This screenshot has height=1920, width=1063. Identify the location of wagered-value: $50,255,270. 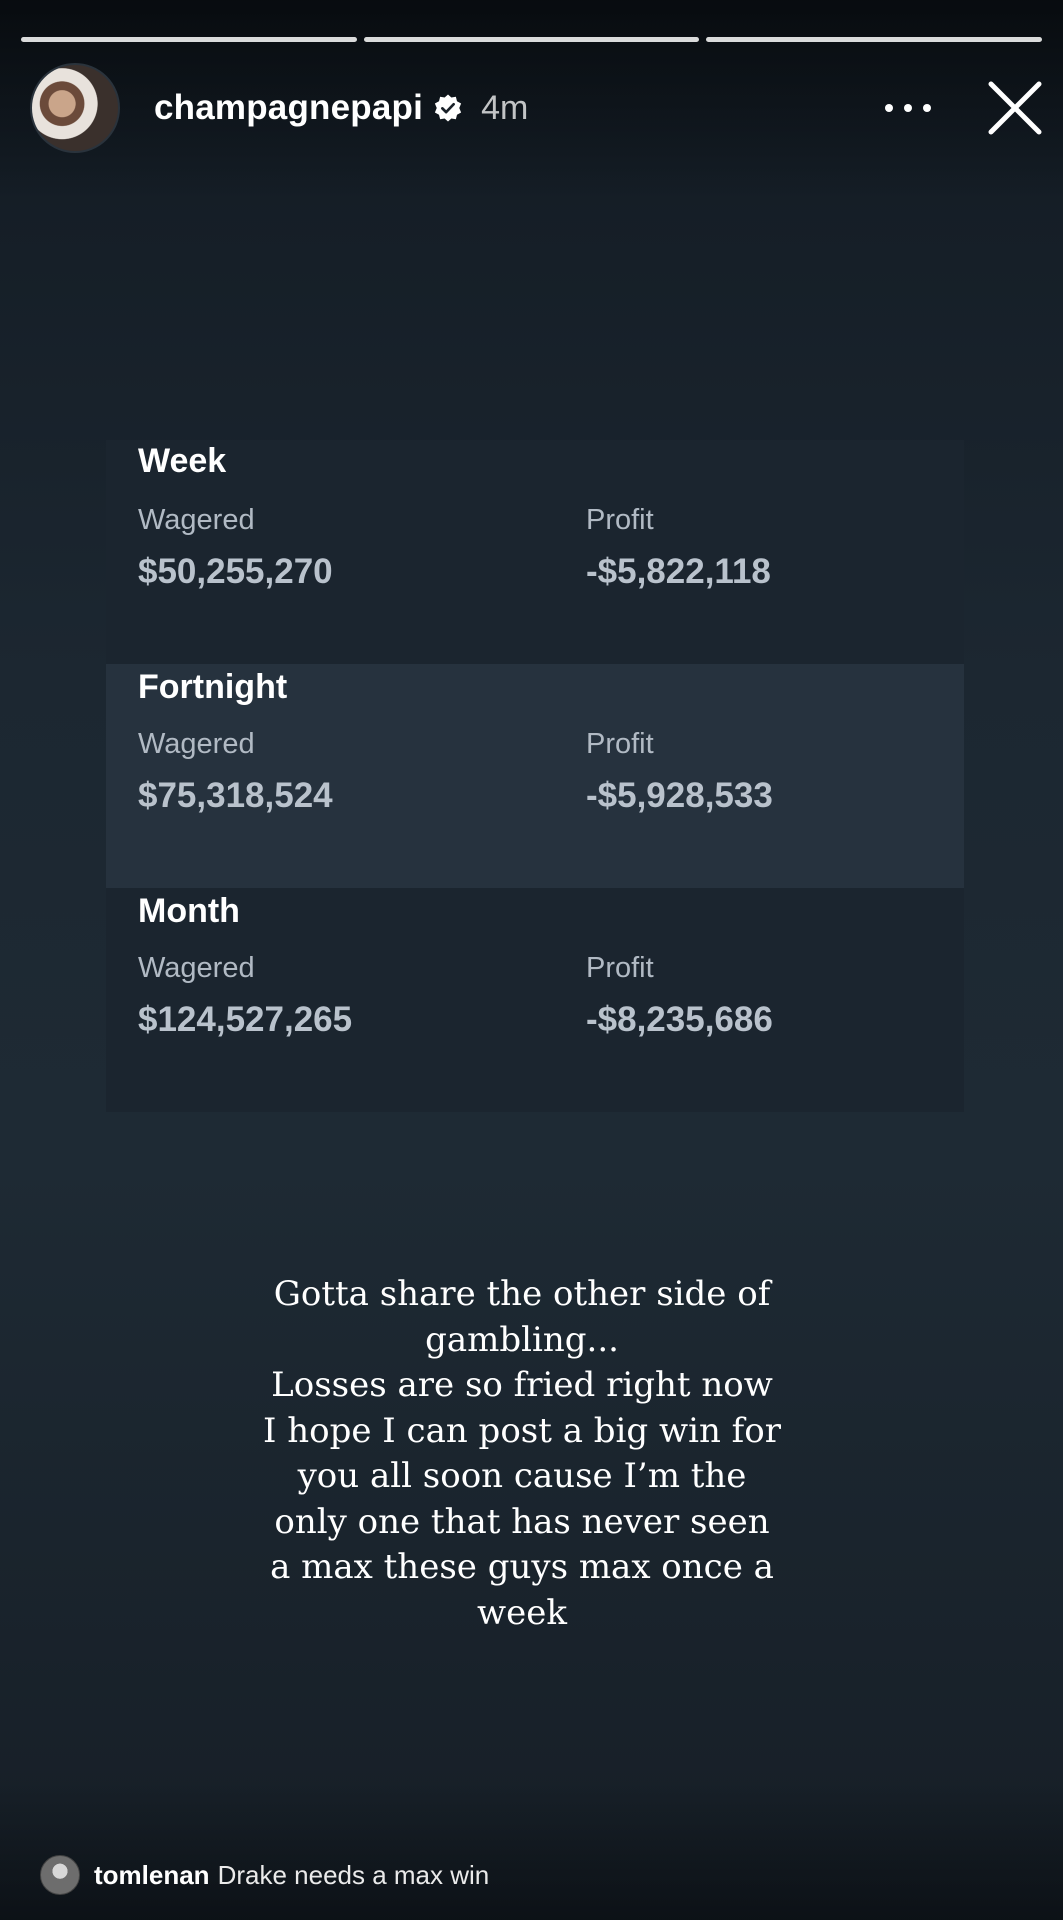
(235, 571).